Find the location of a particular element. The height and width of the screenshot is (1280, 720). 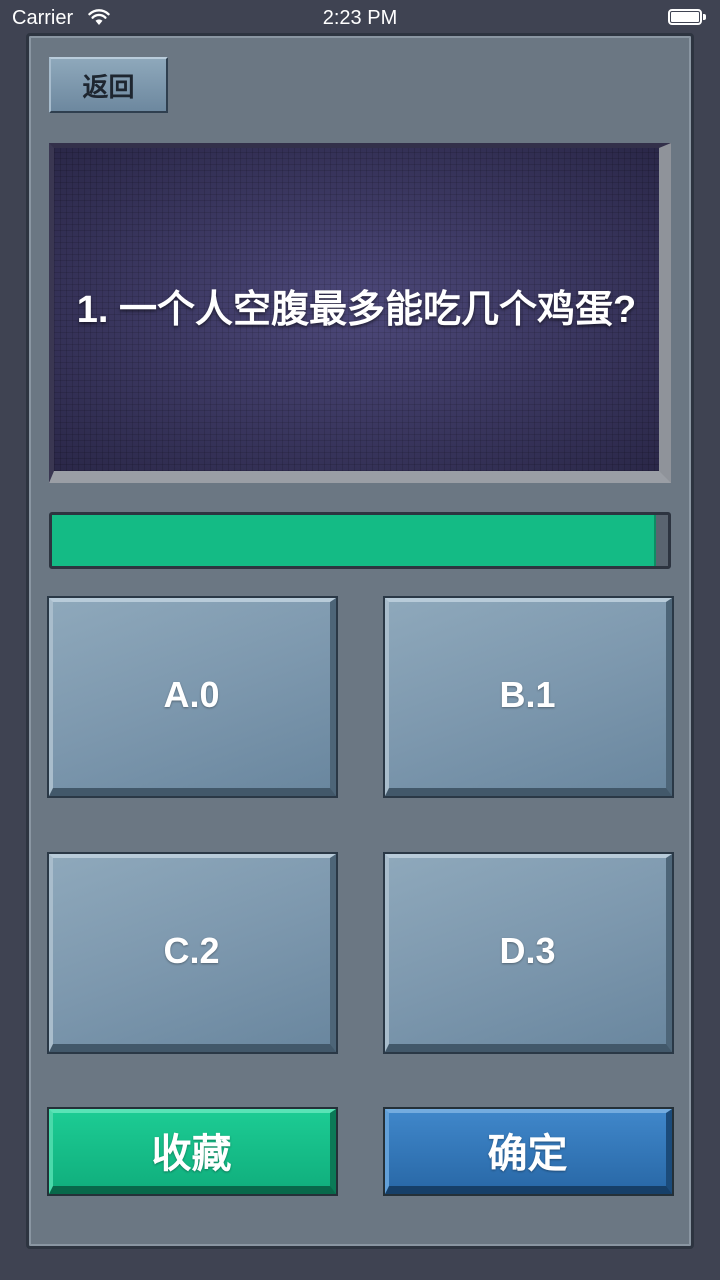

progress-bar is located at coordinates (360, 540).